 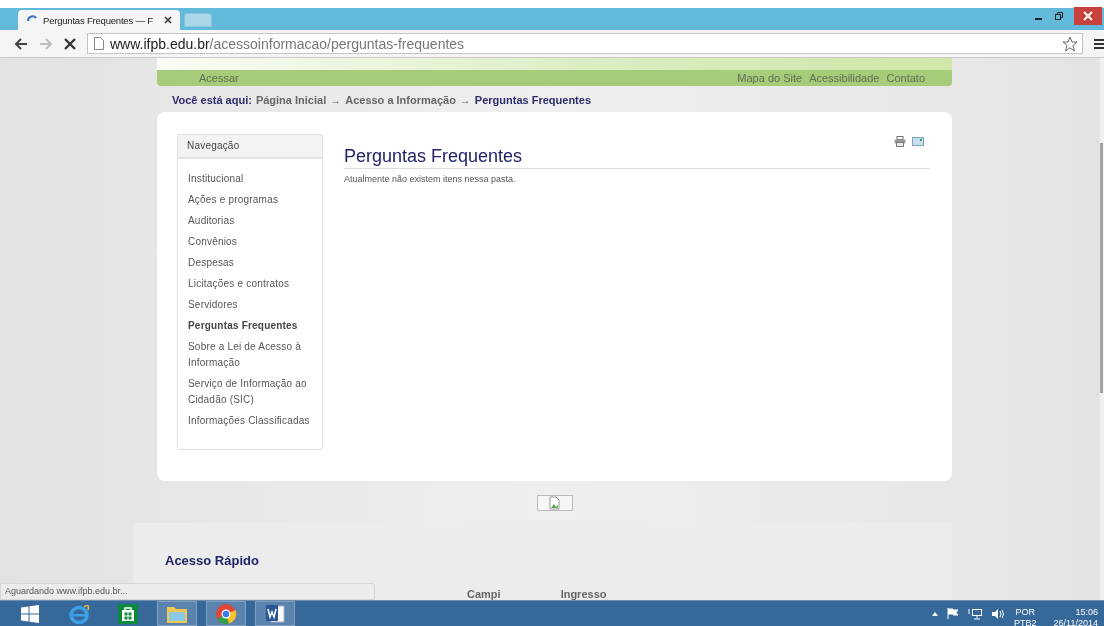 What do you see at coordinates (128, 613) in the screenshot?
I see `shopping-bag-icon` at bounding box center [128, 613].